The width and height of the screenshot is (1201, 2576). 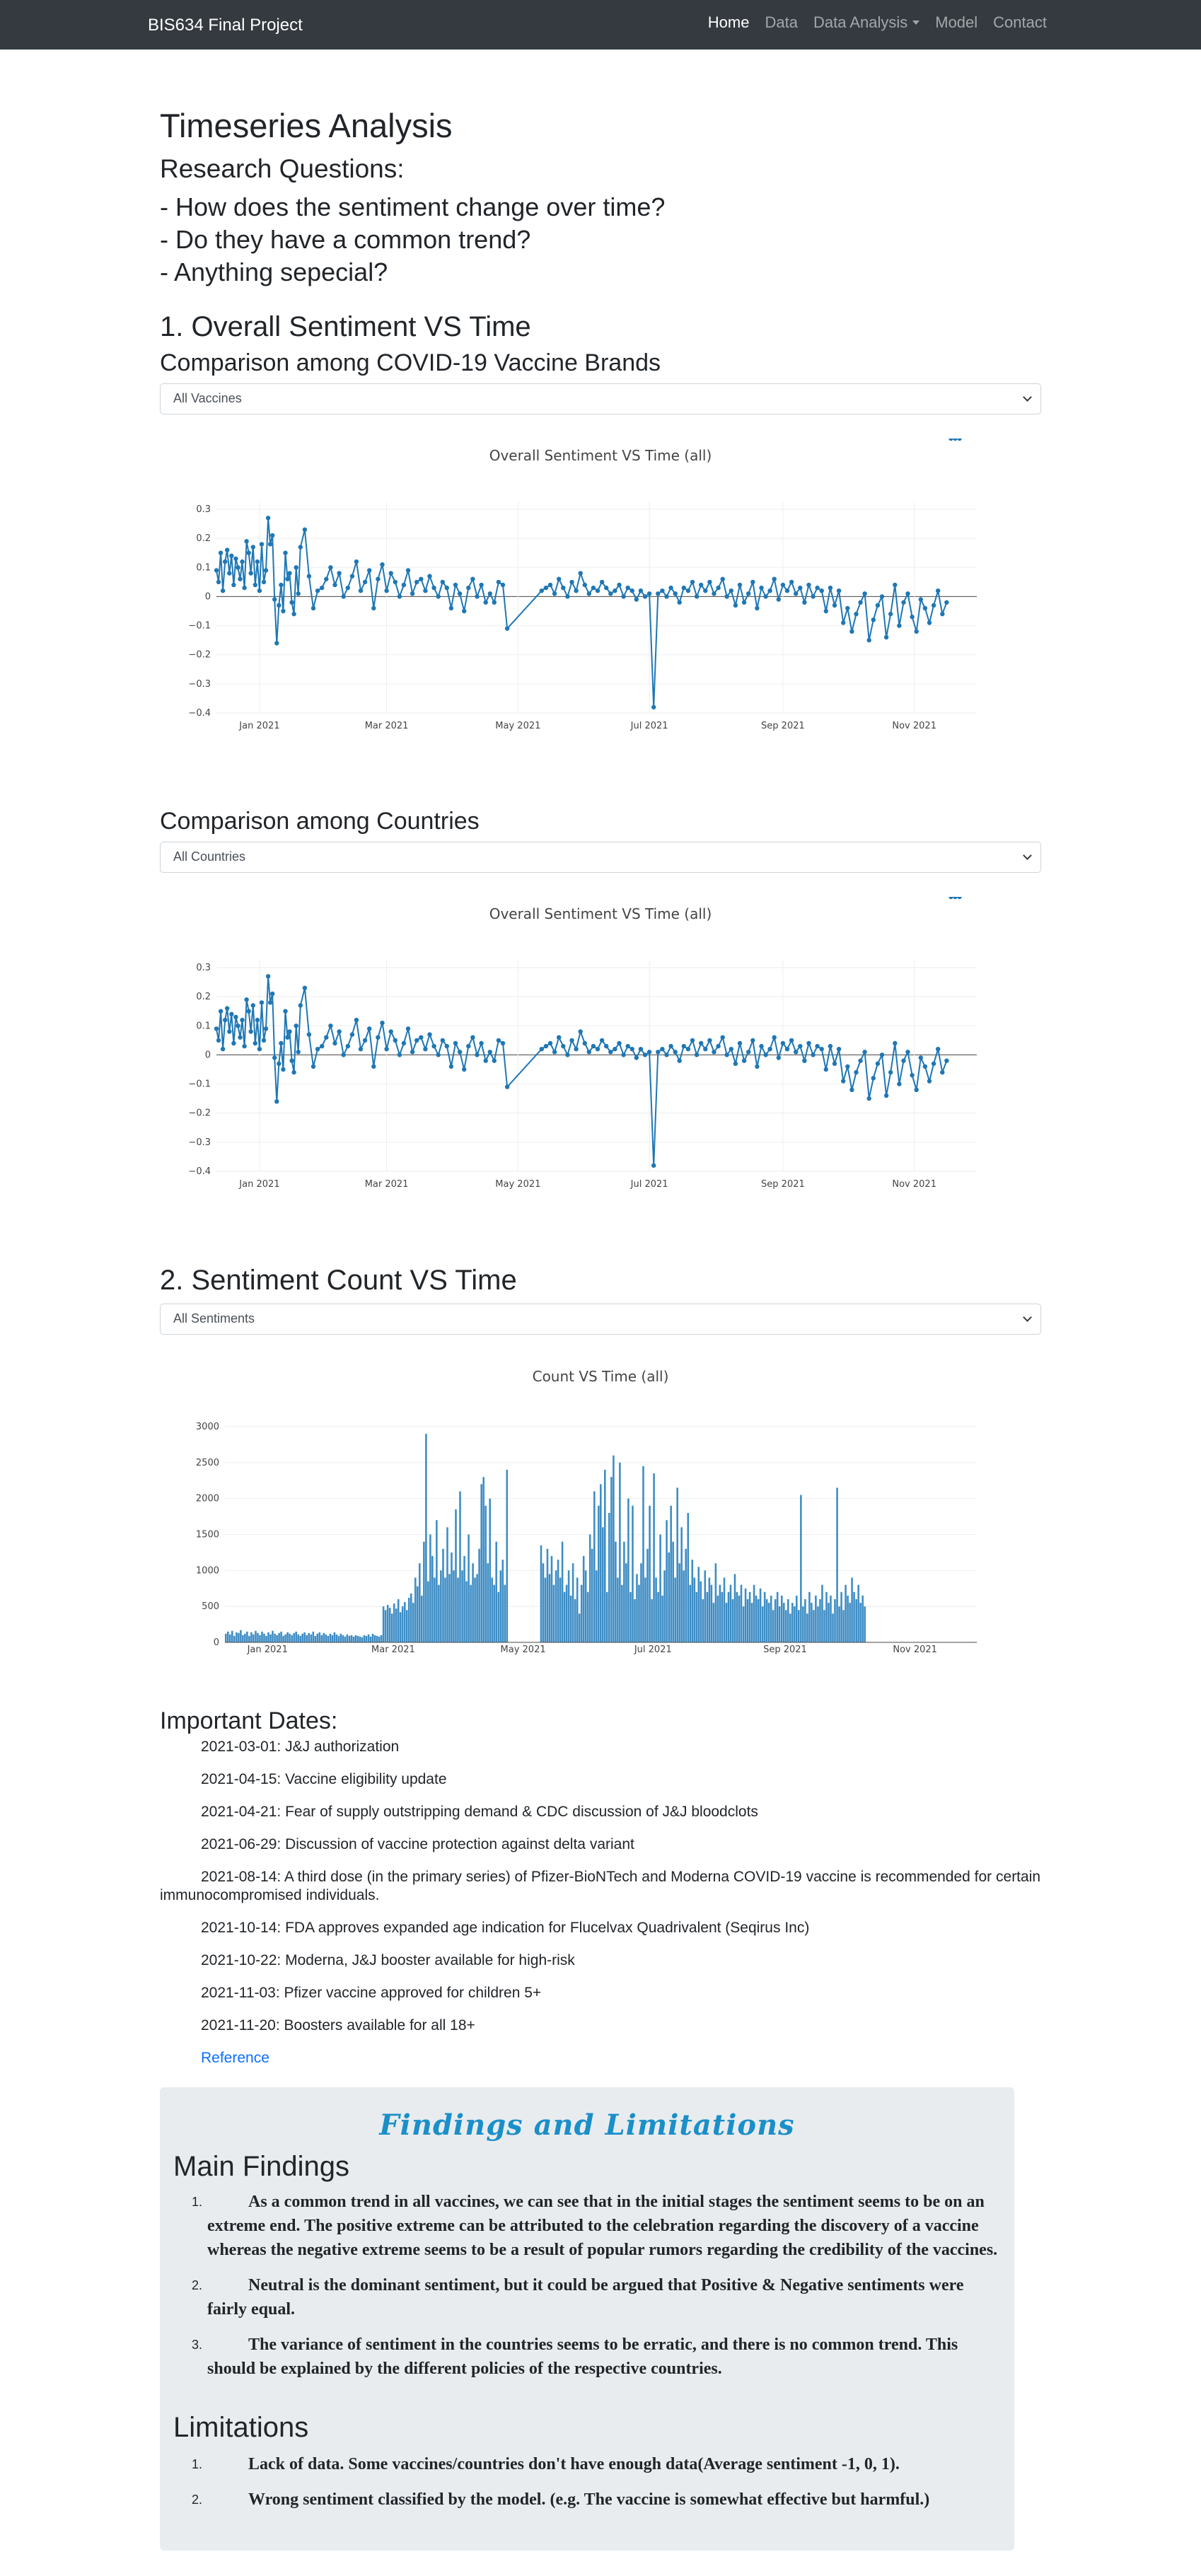 What do you see at coordinates (267, 1649) in the screenshot?
I see `x-tick-label: Jan 2021` at bounding box center [267, 1649].